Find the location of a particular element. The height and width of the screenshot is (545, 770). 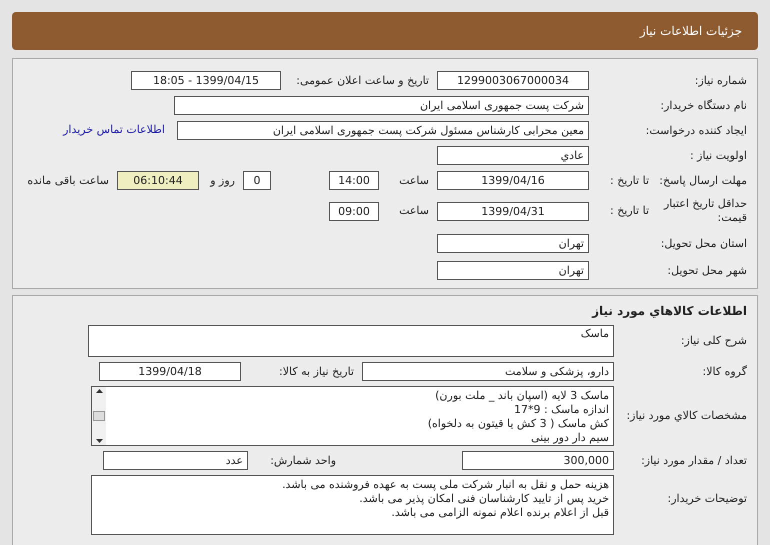

field-value: 0 is located at coordinates (257, 180).